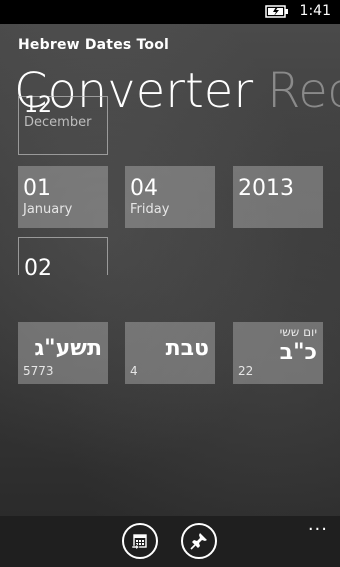 The width and height of the screenshot is (340, 567). I want to click on hebrew-day-number: 22, so click(246, 371).